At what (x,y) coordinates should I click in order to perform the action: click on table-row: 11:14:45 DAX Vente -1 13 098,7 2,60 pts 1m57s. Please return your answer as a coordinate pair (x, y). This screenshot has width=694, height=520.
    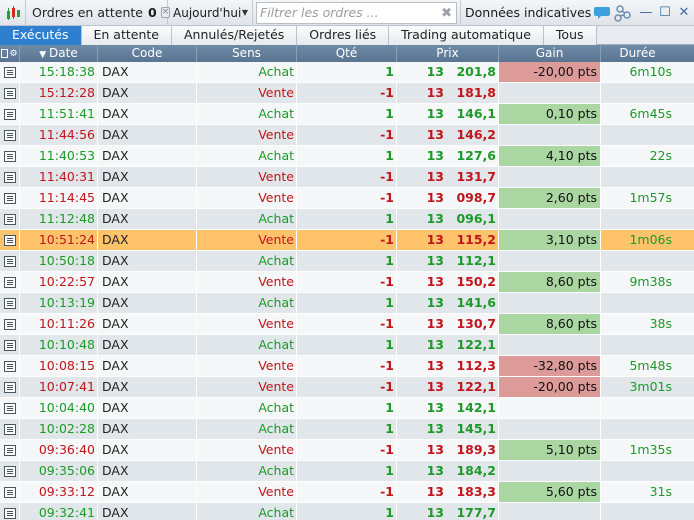
    Looking at the image, I should click on (347, 198).